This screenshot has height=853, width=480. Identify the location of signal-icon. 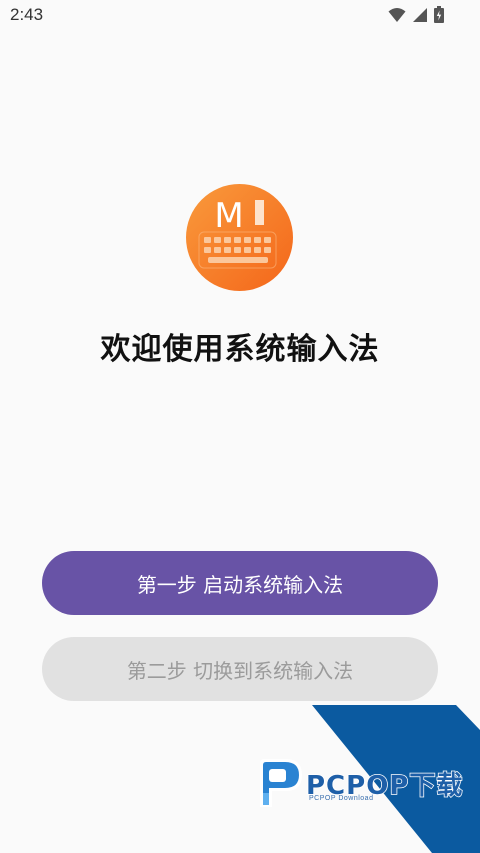
(420, 15).